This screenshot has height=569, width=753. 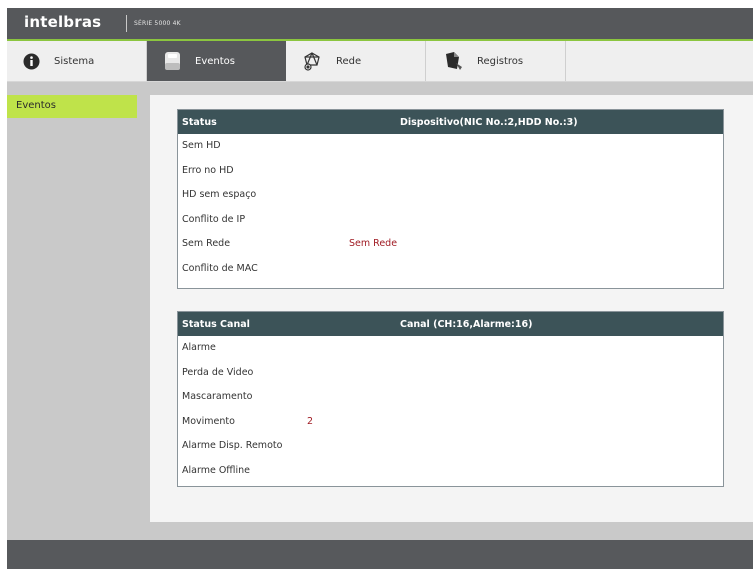 I want to click on hard-drive-icon, so click(x=172, y=61).